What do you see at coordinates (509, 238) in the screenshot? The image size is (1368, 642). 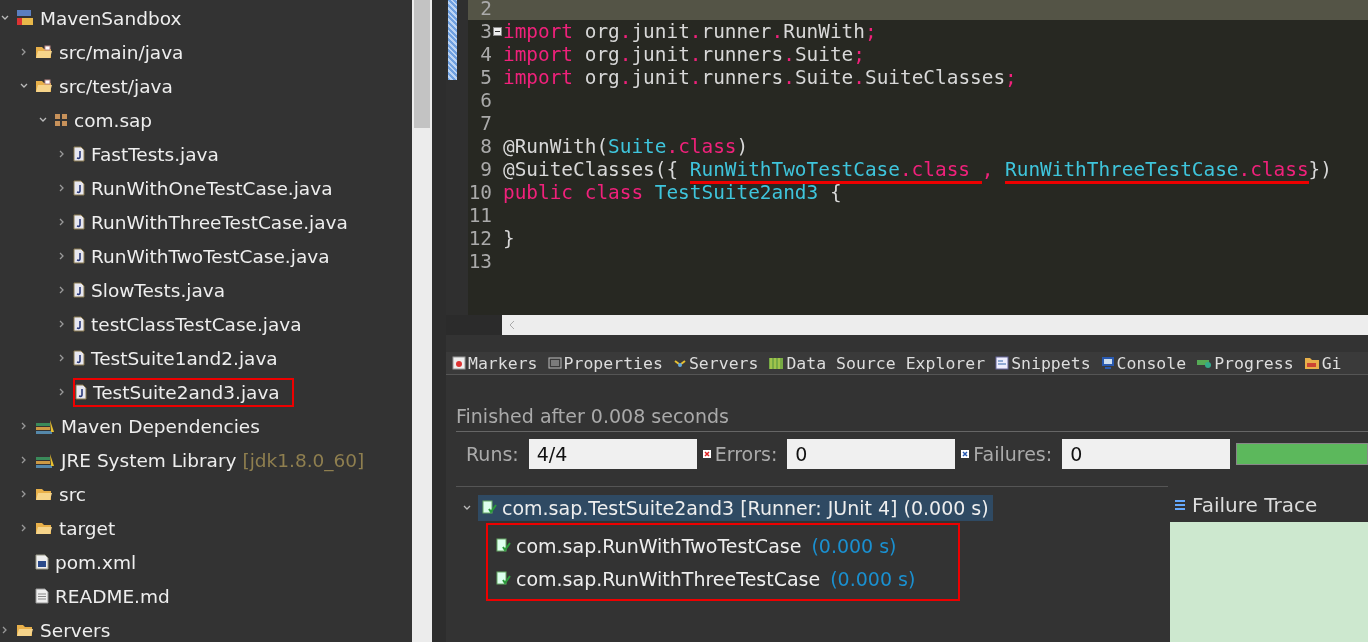 I see `code-line: }` at bounding box center [509, 238].